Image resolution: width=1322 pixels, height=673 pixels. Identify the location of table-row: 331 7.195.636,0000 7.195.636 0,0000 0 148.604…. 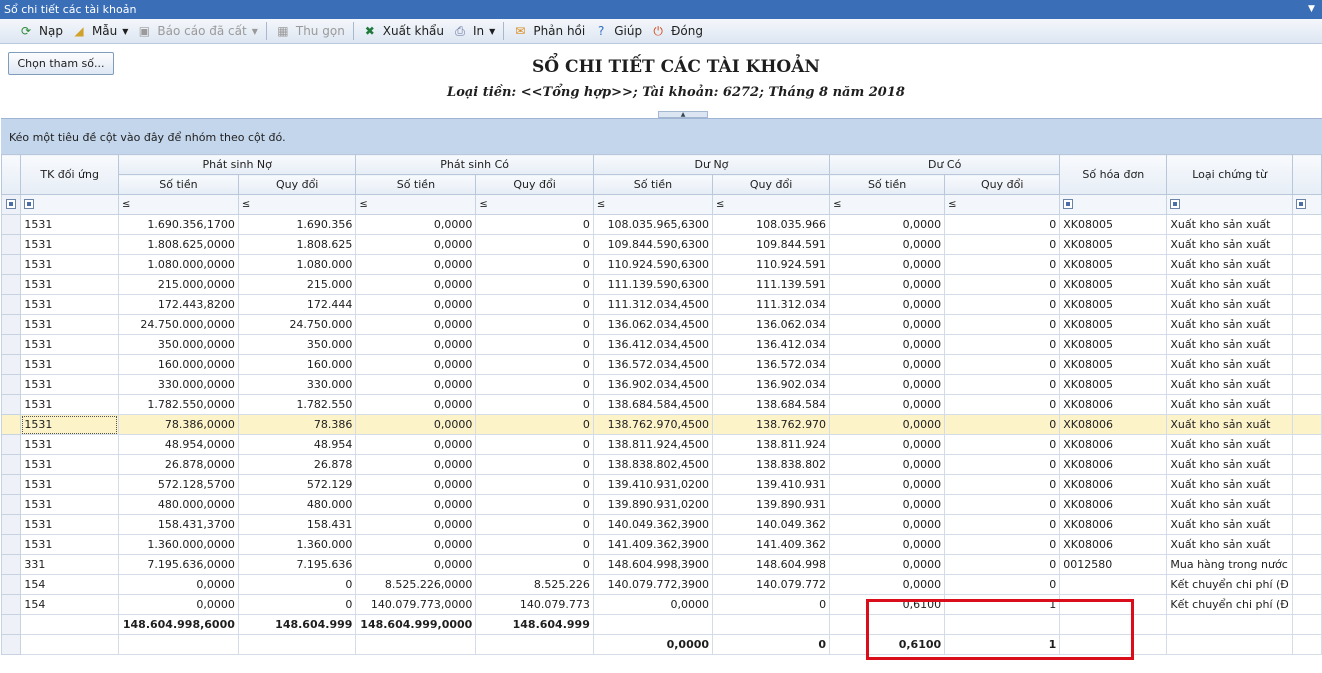
(661, 564).